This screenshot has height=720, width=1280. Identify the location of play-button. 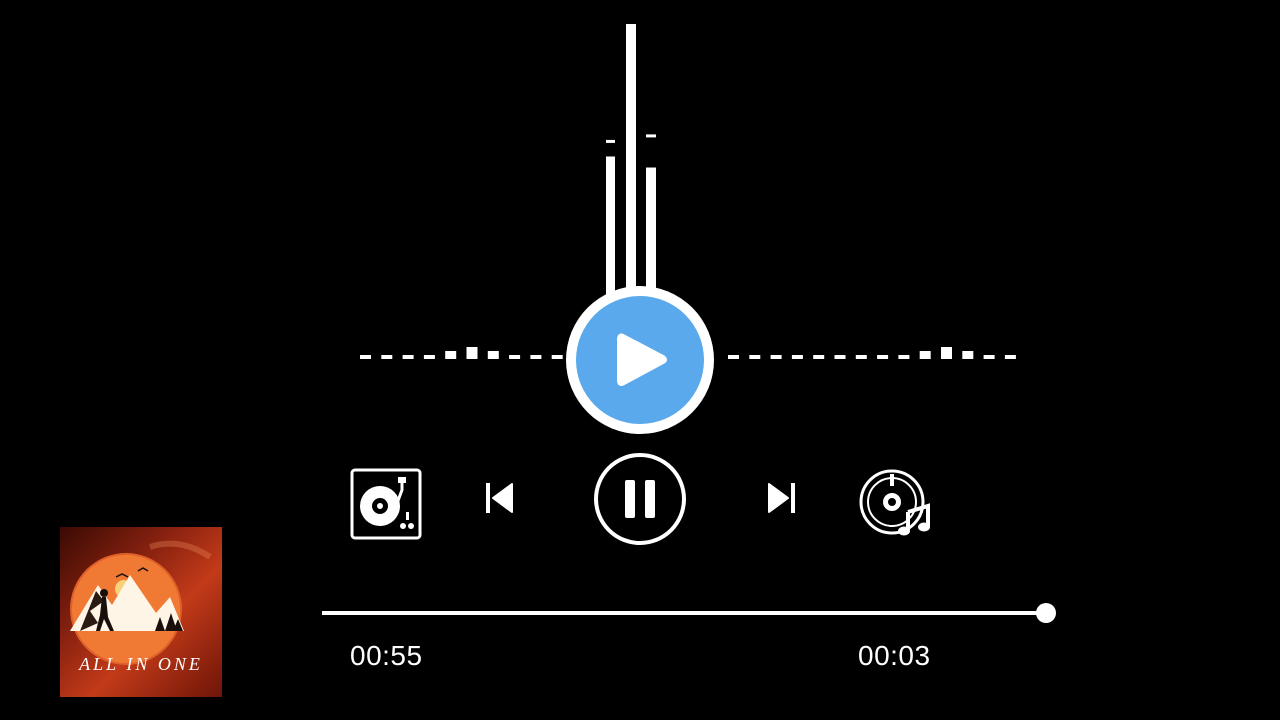
(640, 360).